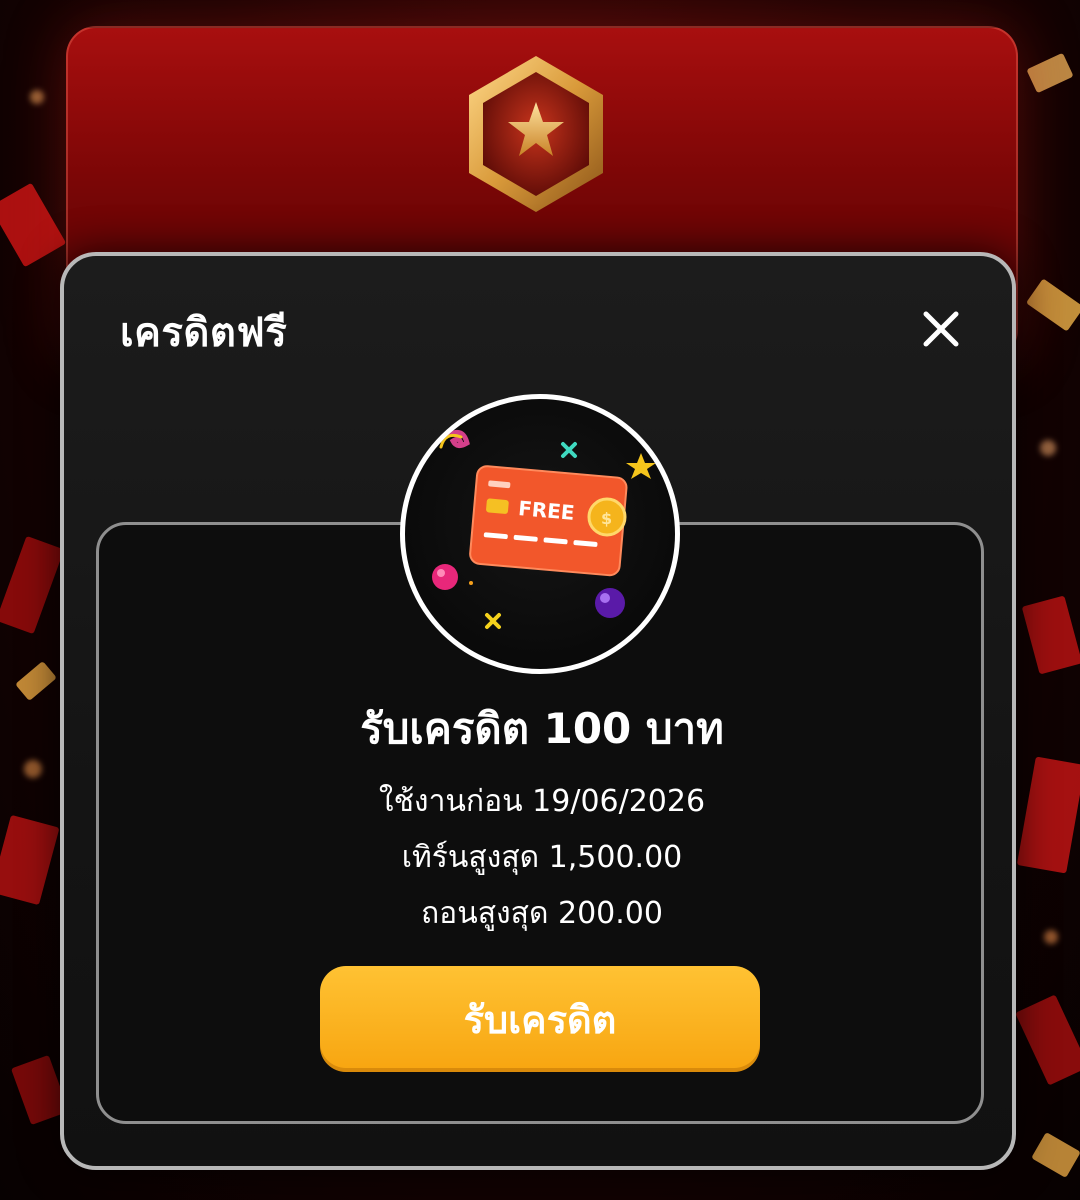  What do you see at coordinates (542, 913) in the screenshot?
I see `max-withdraw-text: ถอนสูงสุด 200.00` at bounding box center [542, 913].